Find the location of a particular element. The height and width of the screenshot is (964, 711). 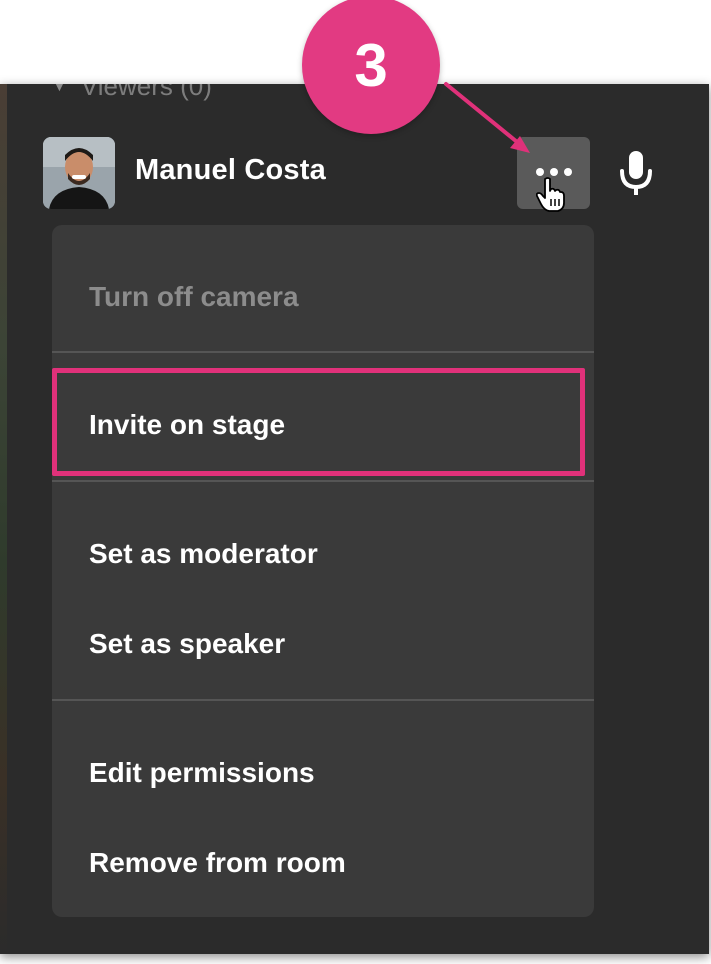

chevron-down-icon: ▼ is located at coordinates (59, 89).